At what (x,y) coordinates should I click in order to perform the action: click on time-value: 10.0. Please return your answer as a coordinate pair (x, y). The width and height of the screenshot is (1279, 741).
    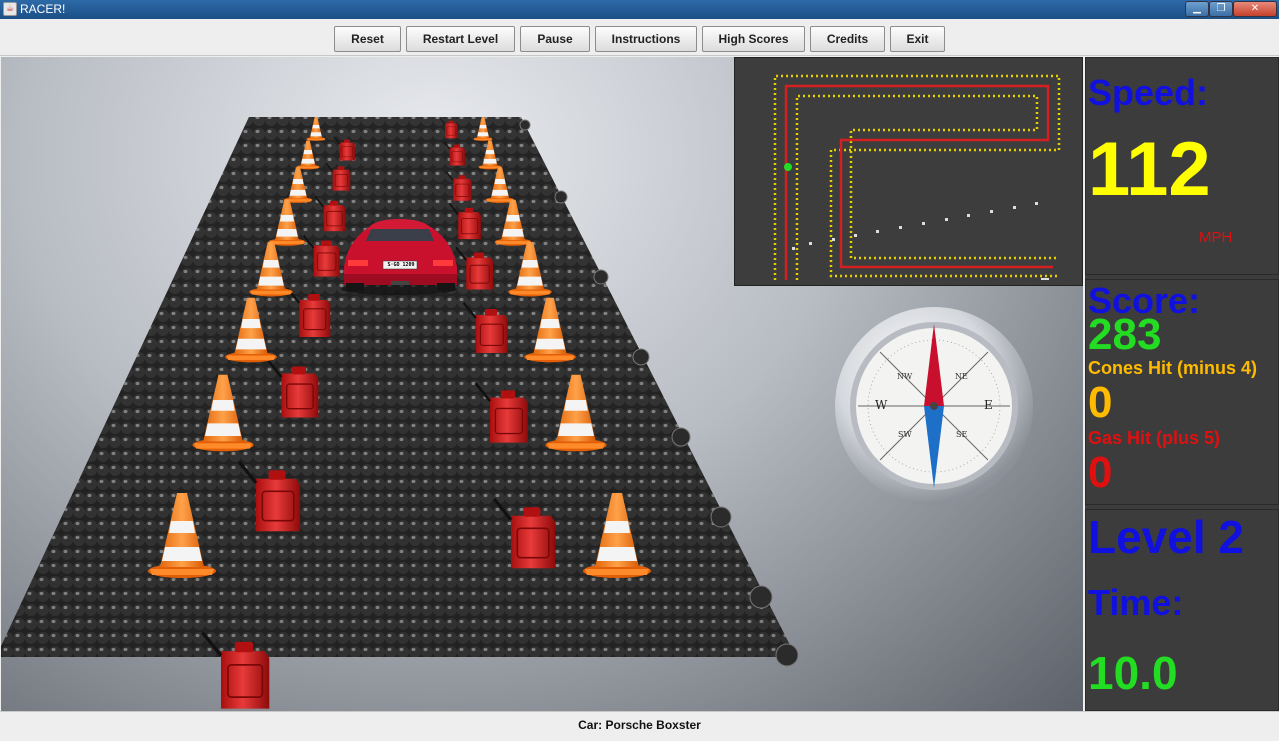
    Looking at the image, I should click on (1133, 673).